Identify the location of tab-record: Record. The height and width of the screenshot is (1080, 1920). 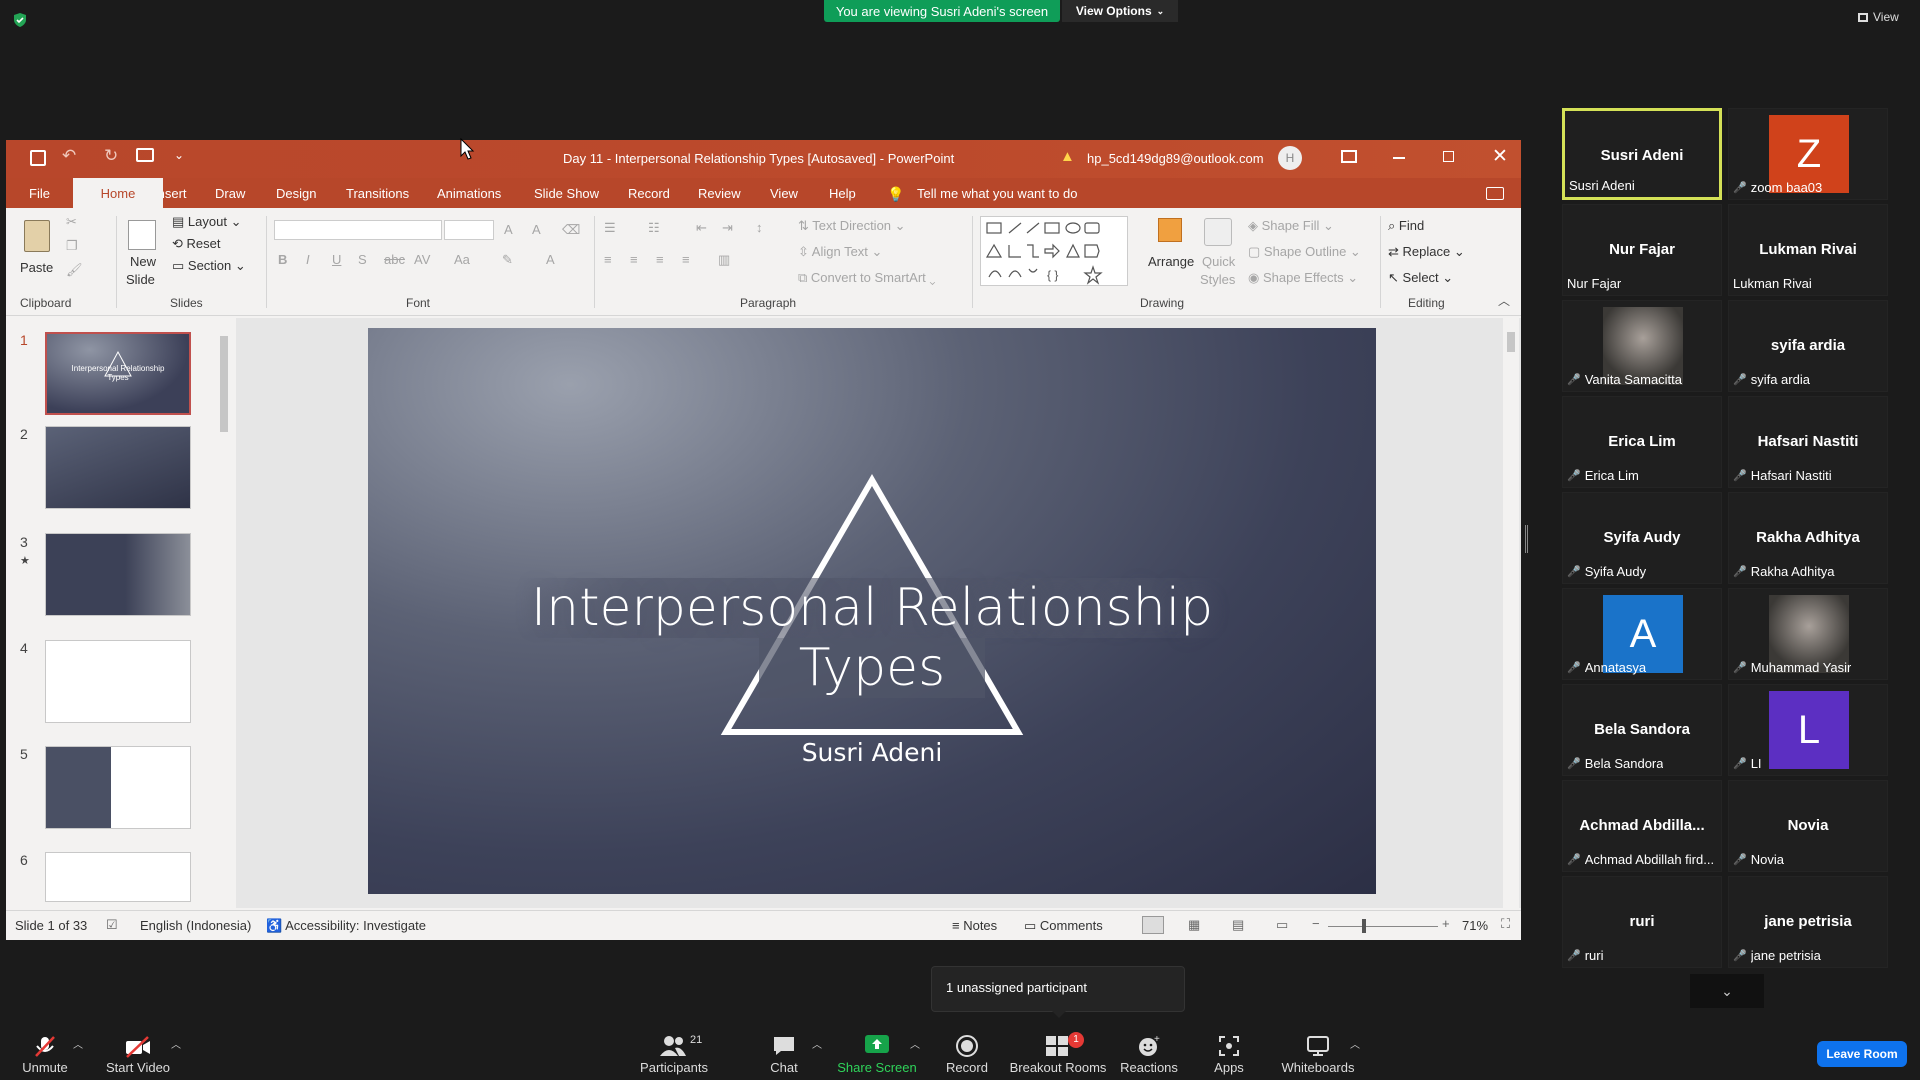
(649, 193).